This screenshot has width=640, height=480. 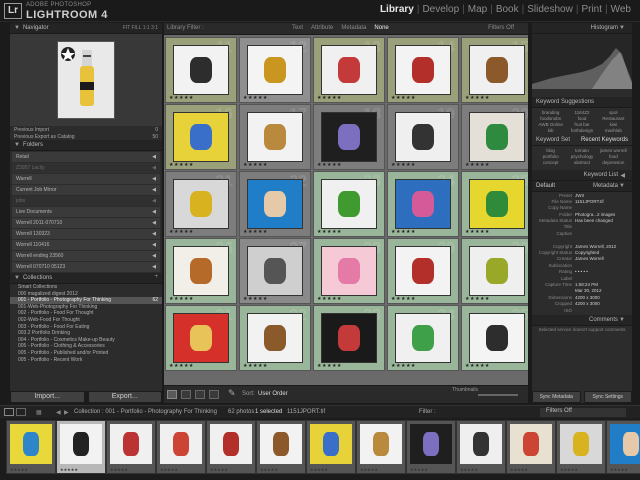 I want to click on previous-item: Previous Export as Catalog 50, so click(x=86, y=136).